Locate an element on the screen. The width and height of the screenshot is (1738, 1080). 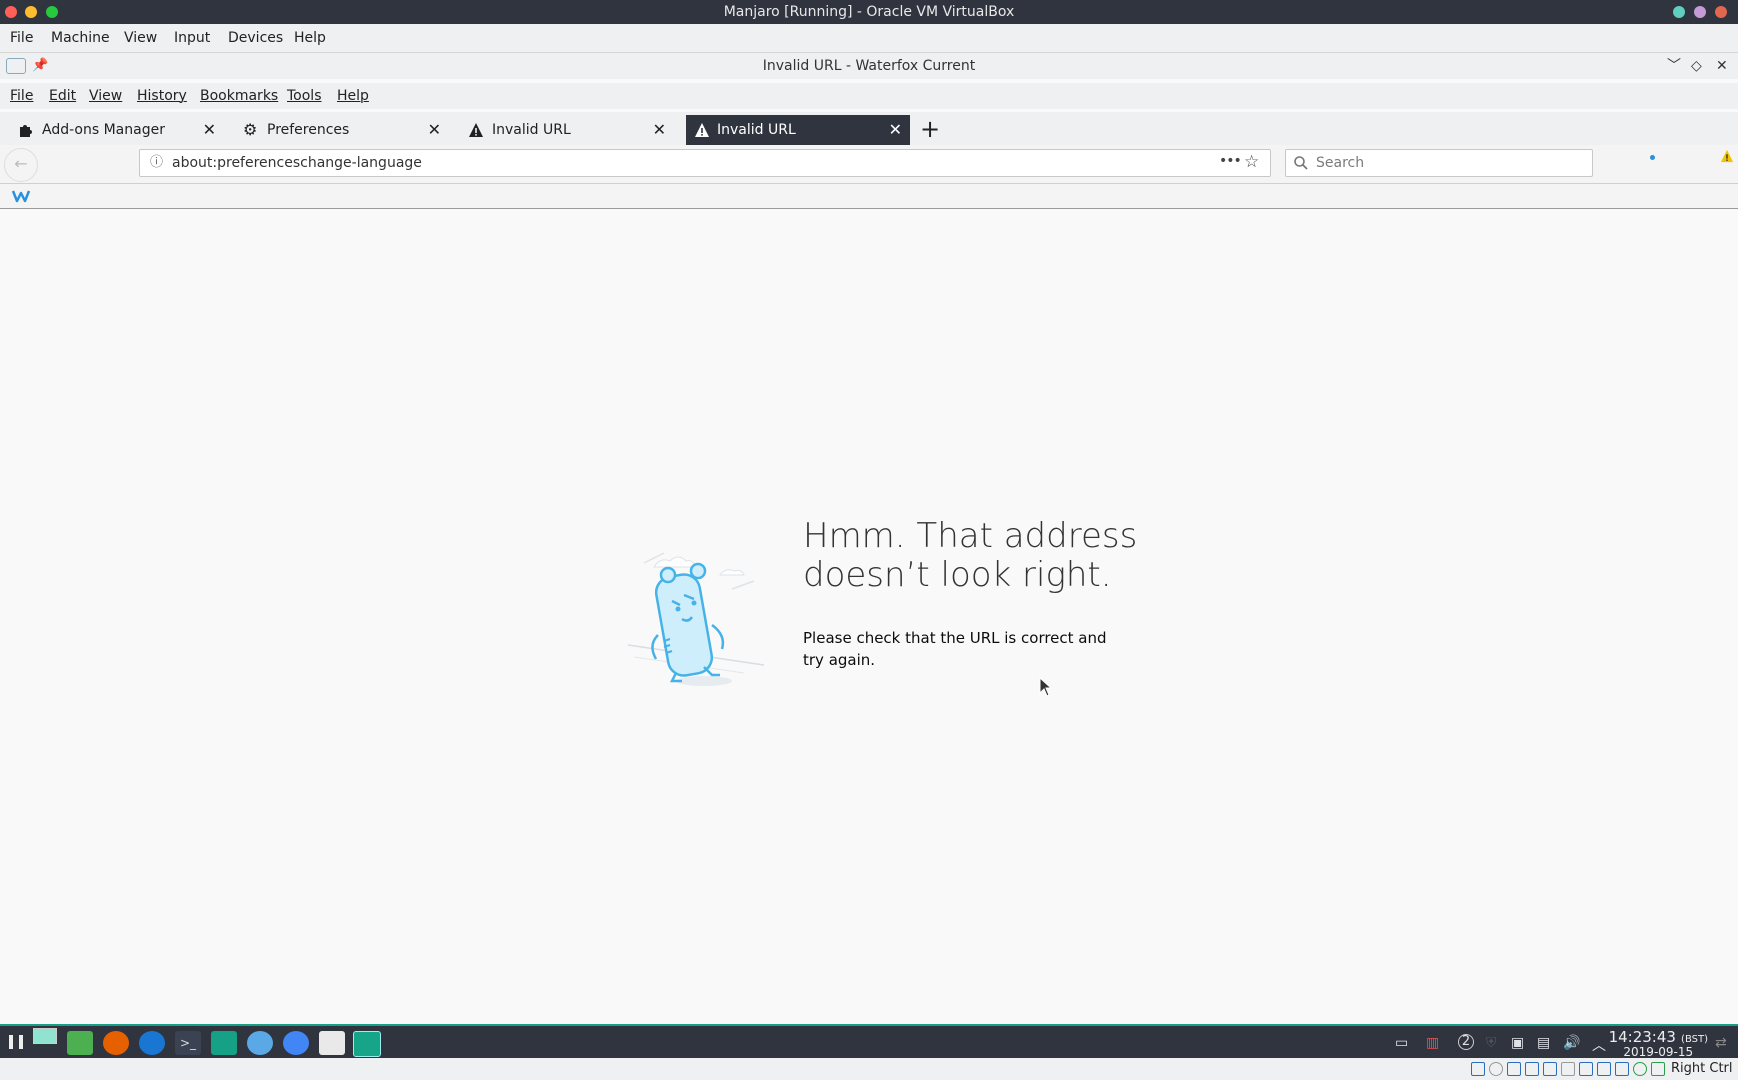
back-button: ← is located at coordinates (21, 165).